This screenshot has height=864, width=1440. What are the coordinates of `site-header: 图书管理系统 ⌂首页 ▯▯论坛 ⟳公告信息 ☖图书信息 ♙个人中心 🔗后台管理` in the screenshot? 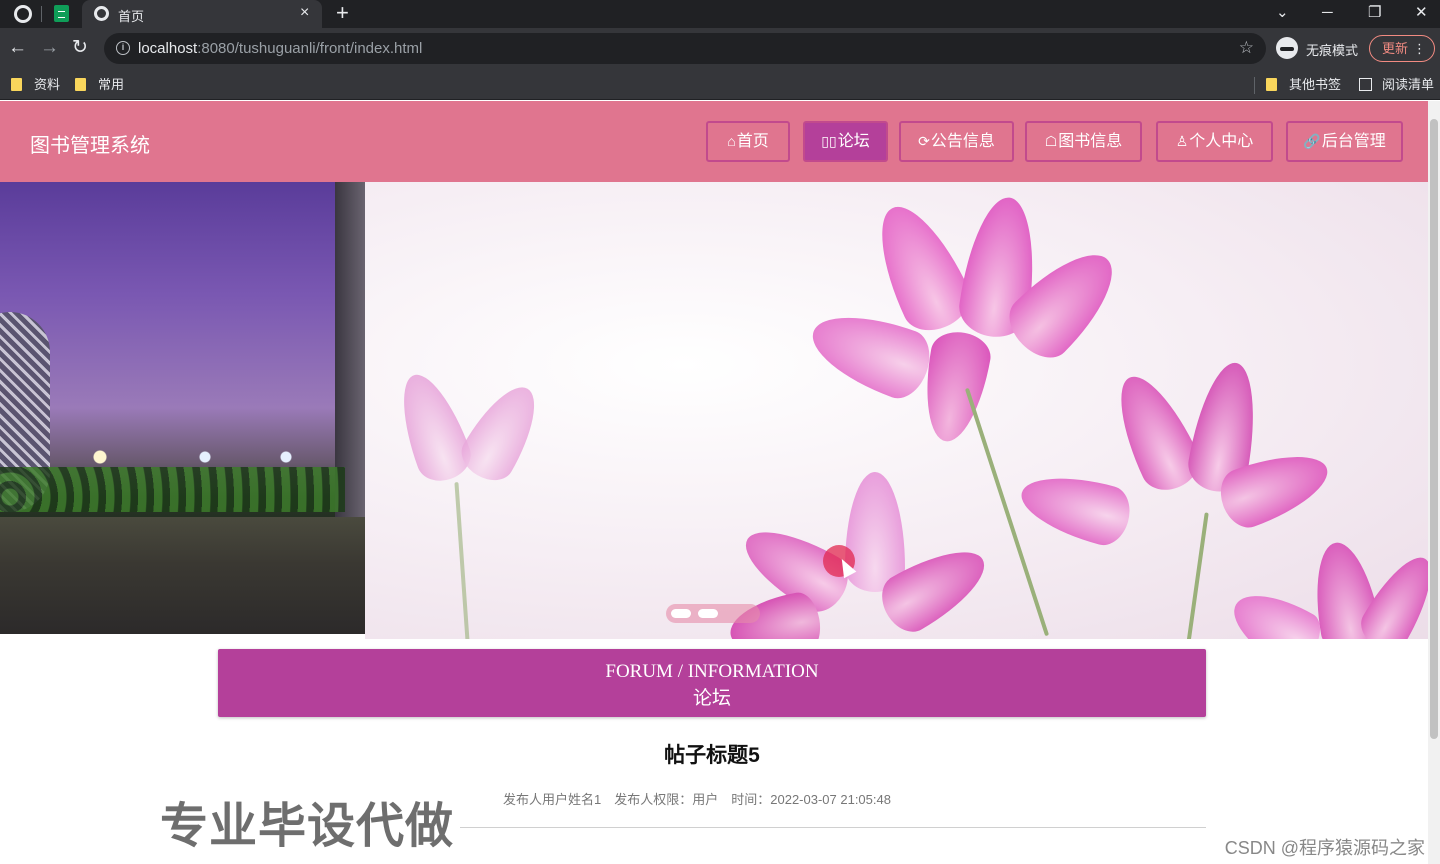 It's located at (714, 141).